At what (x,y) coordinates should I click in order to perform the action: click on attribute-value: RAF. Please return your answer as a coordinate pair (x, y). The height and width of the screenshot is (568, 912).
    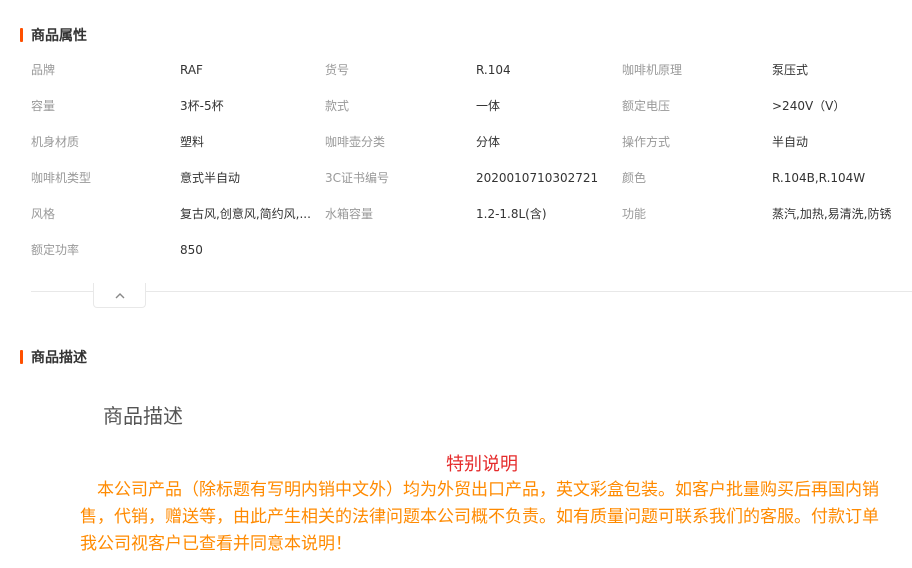
    Looking at the image, I should click on (191, 70).